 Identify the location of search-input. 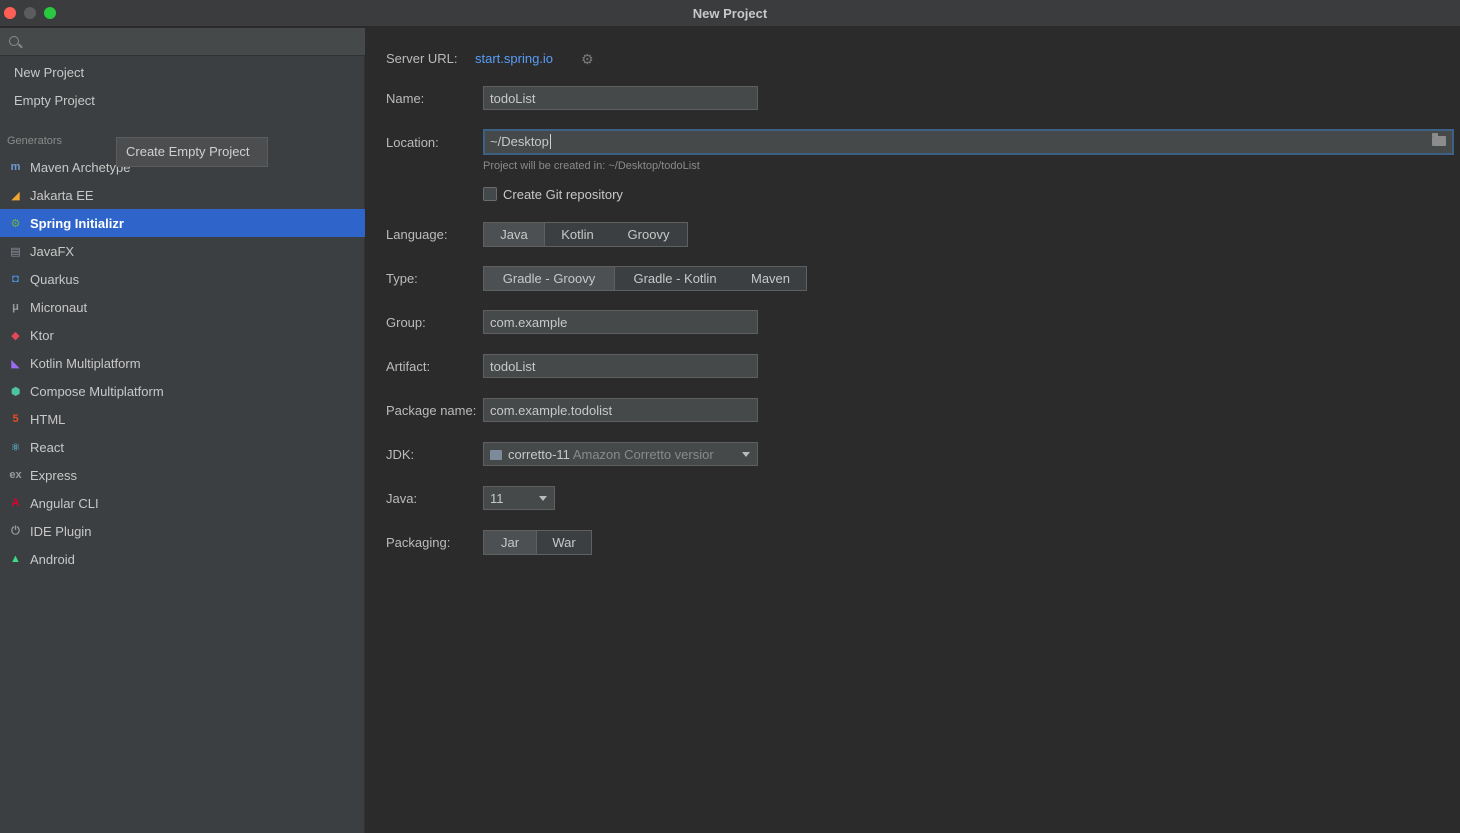
(191, 42).